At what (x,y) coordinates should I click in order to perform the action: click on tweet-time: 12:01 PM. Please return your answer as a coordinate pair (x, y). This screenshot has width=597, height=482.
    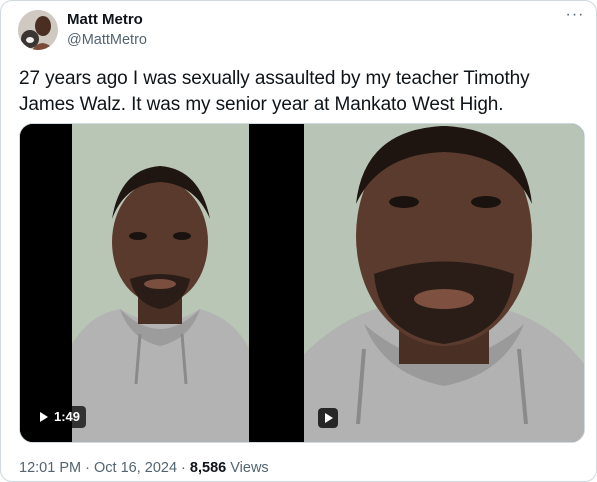
    Looking at the image, I should click on (50, 468).